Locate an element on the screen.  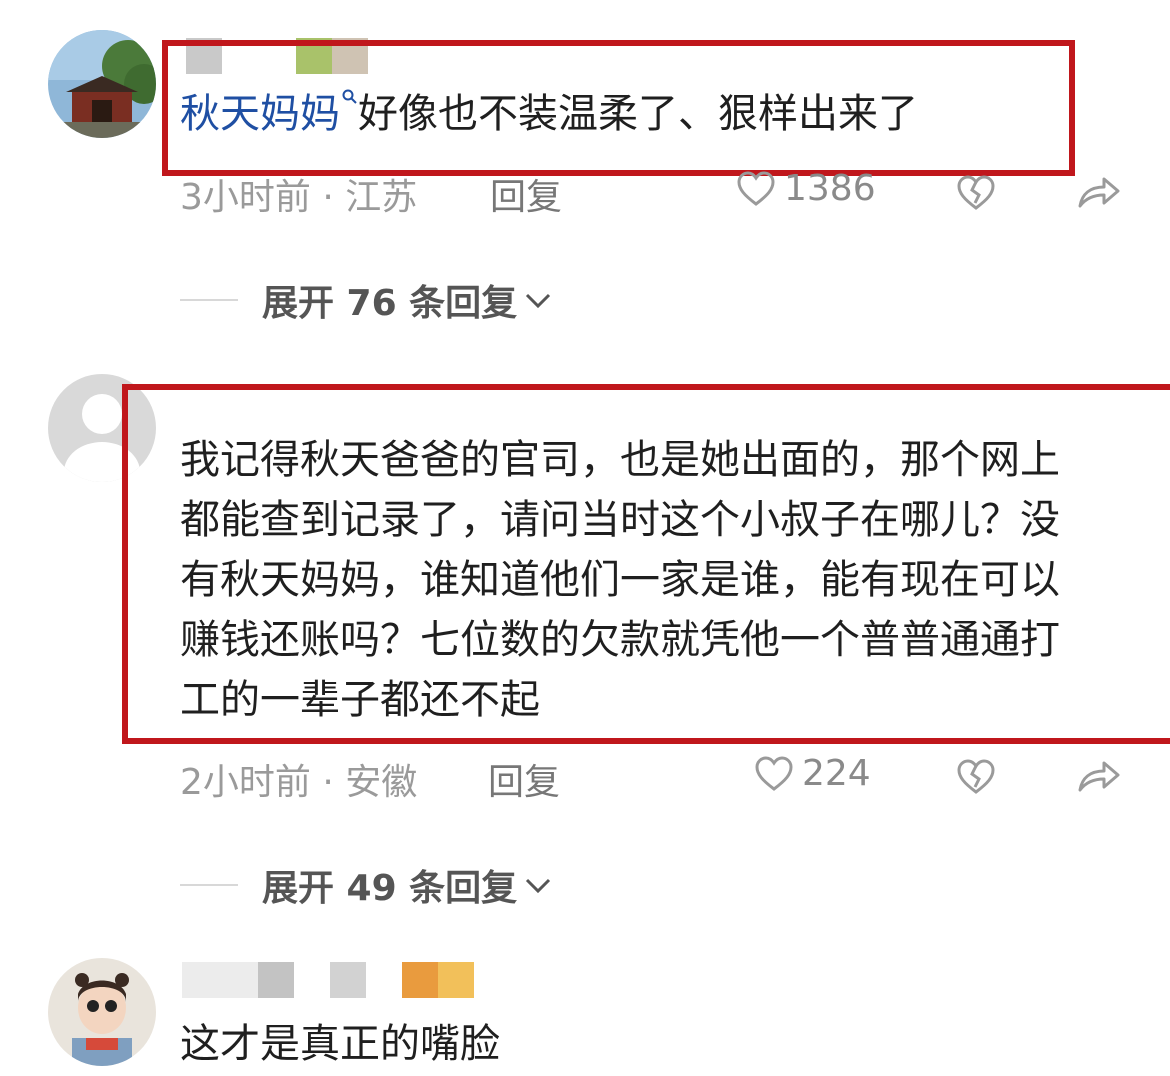
username-redacted is located at coordinates (328, 980).